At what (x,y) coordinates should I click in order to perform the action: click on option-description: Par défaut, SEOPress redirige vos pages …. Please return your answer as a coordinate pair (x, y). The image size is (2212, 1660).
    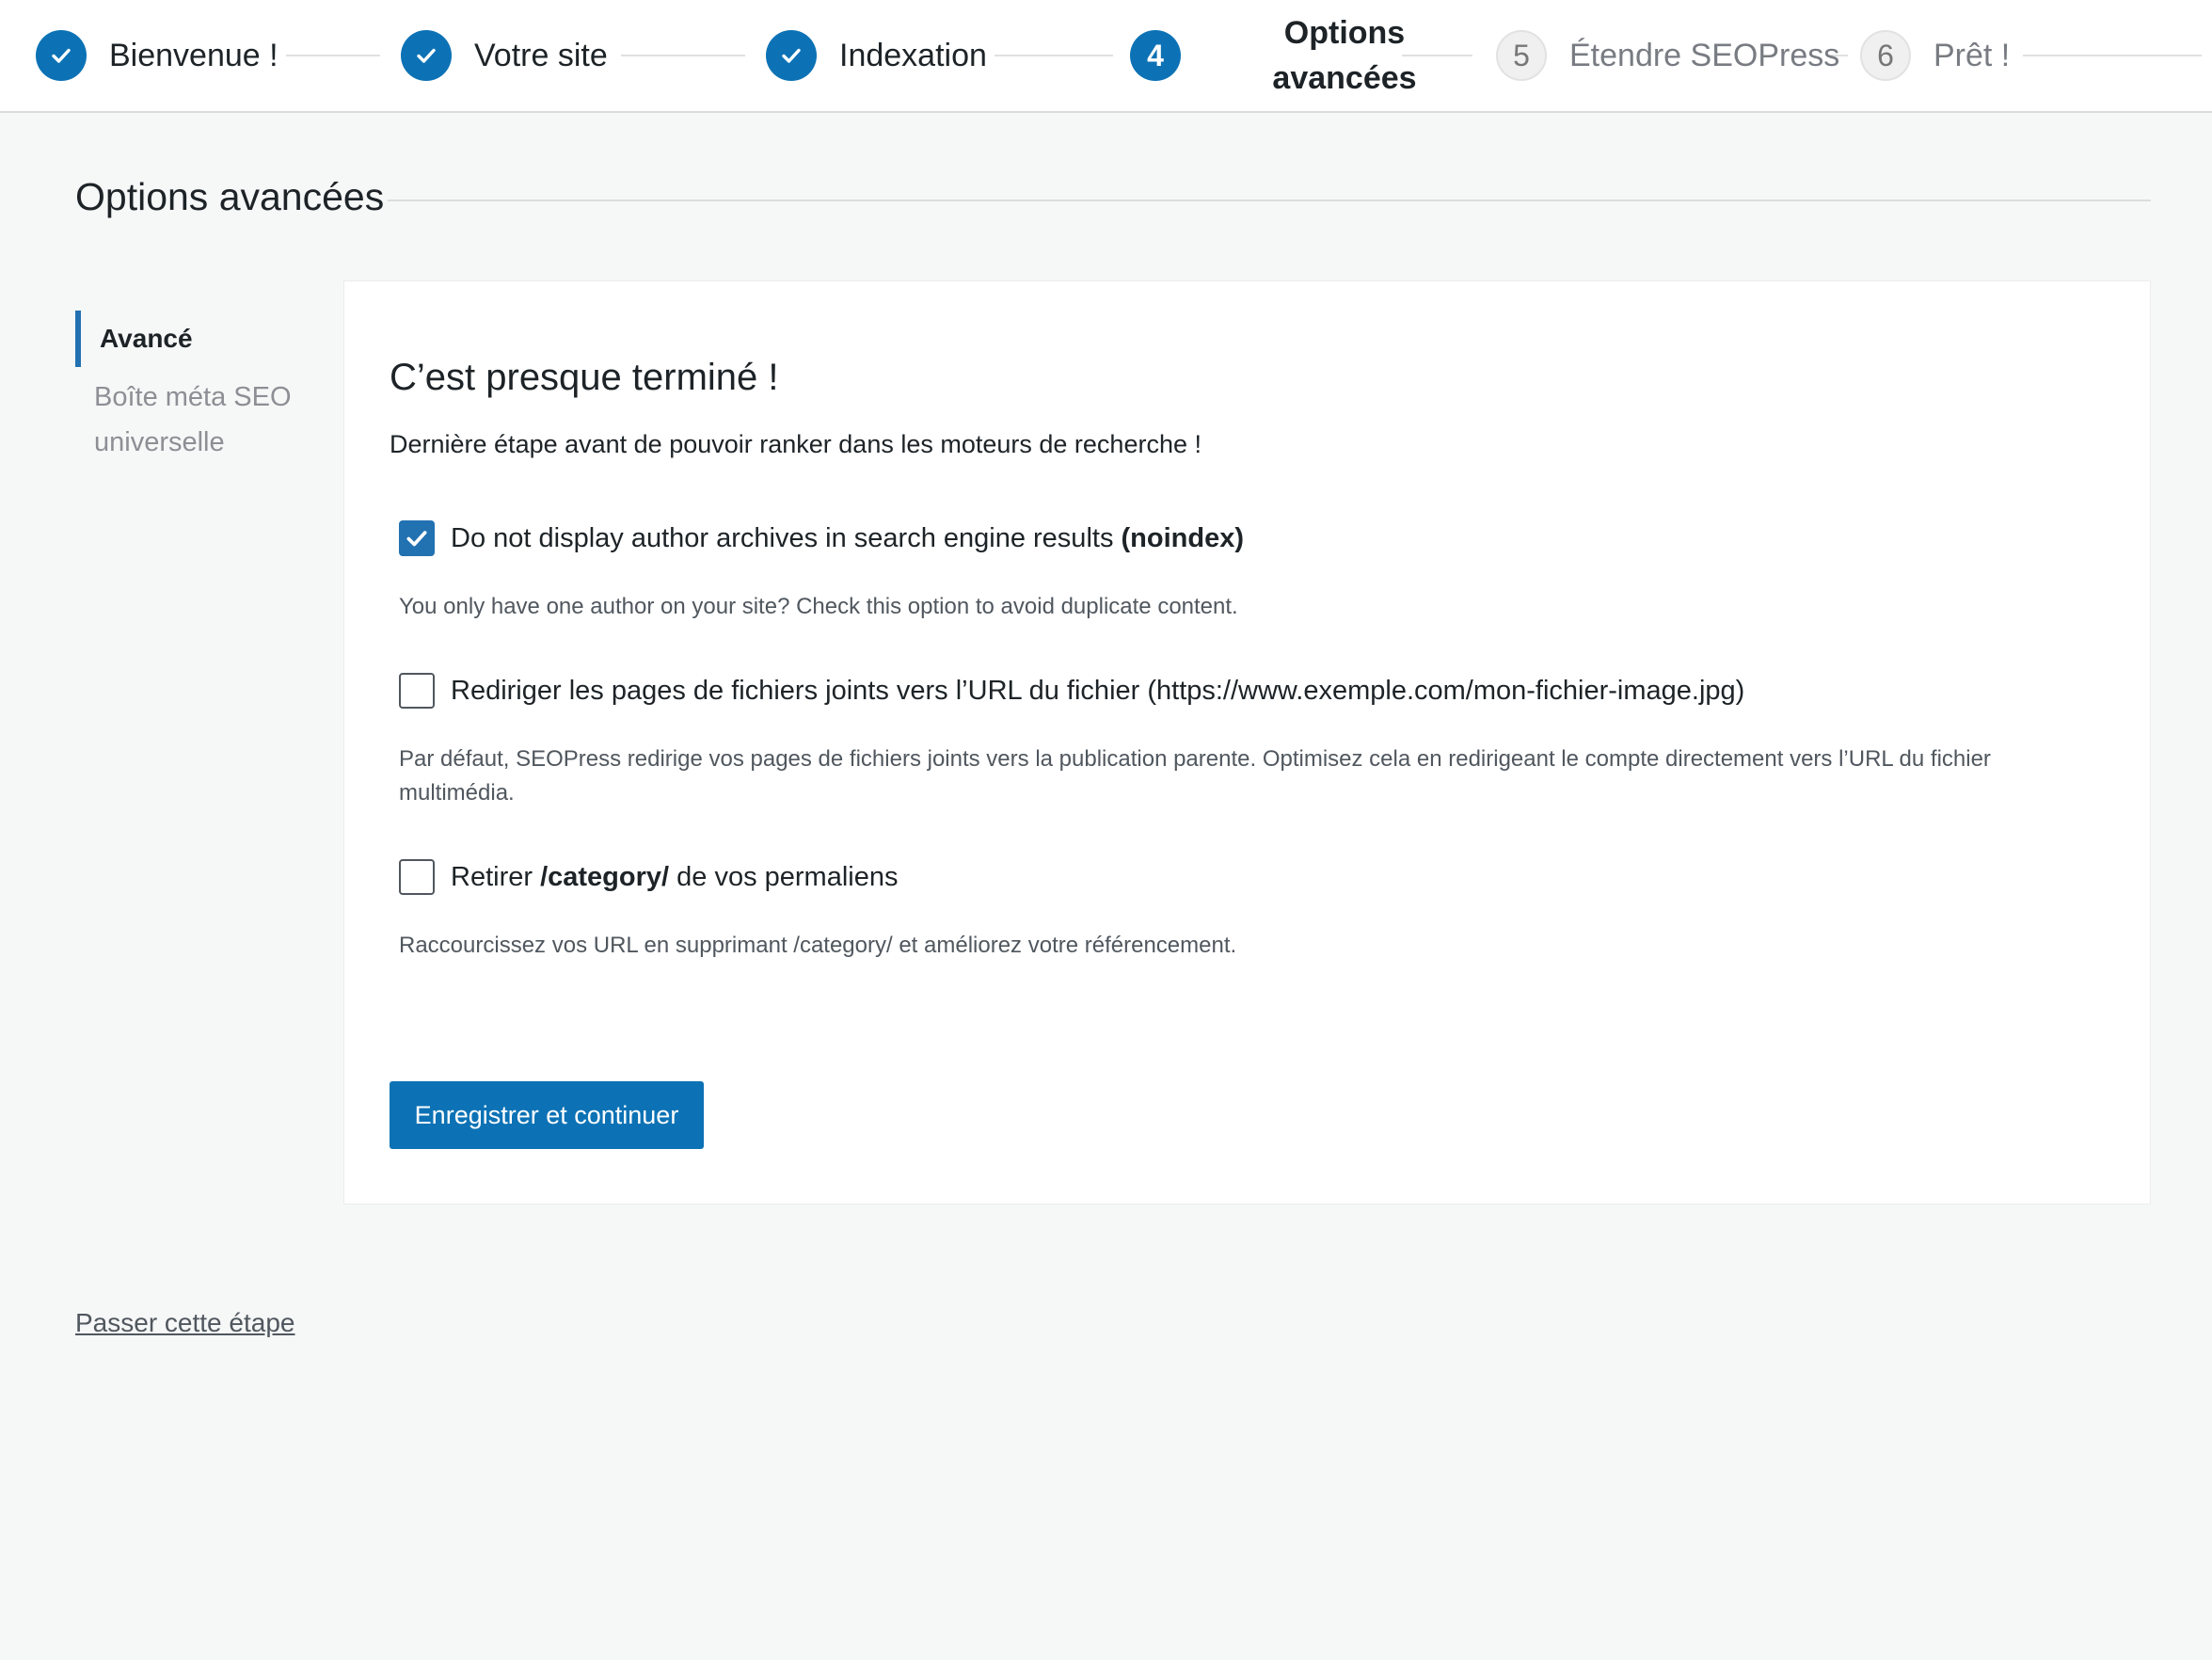
    Looking at the image, I should click on (1195, 776).